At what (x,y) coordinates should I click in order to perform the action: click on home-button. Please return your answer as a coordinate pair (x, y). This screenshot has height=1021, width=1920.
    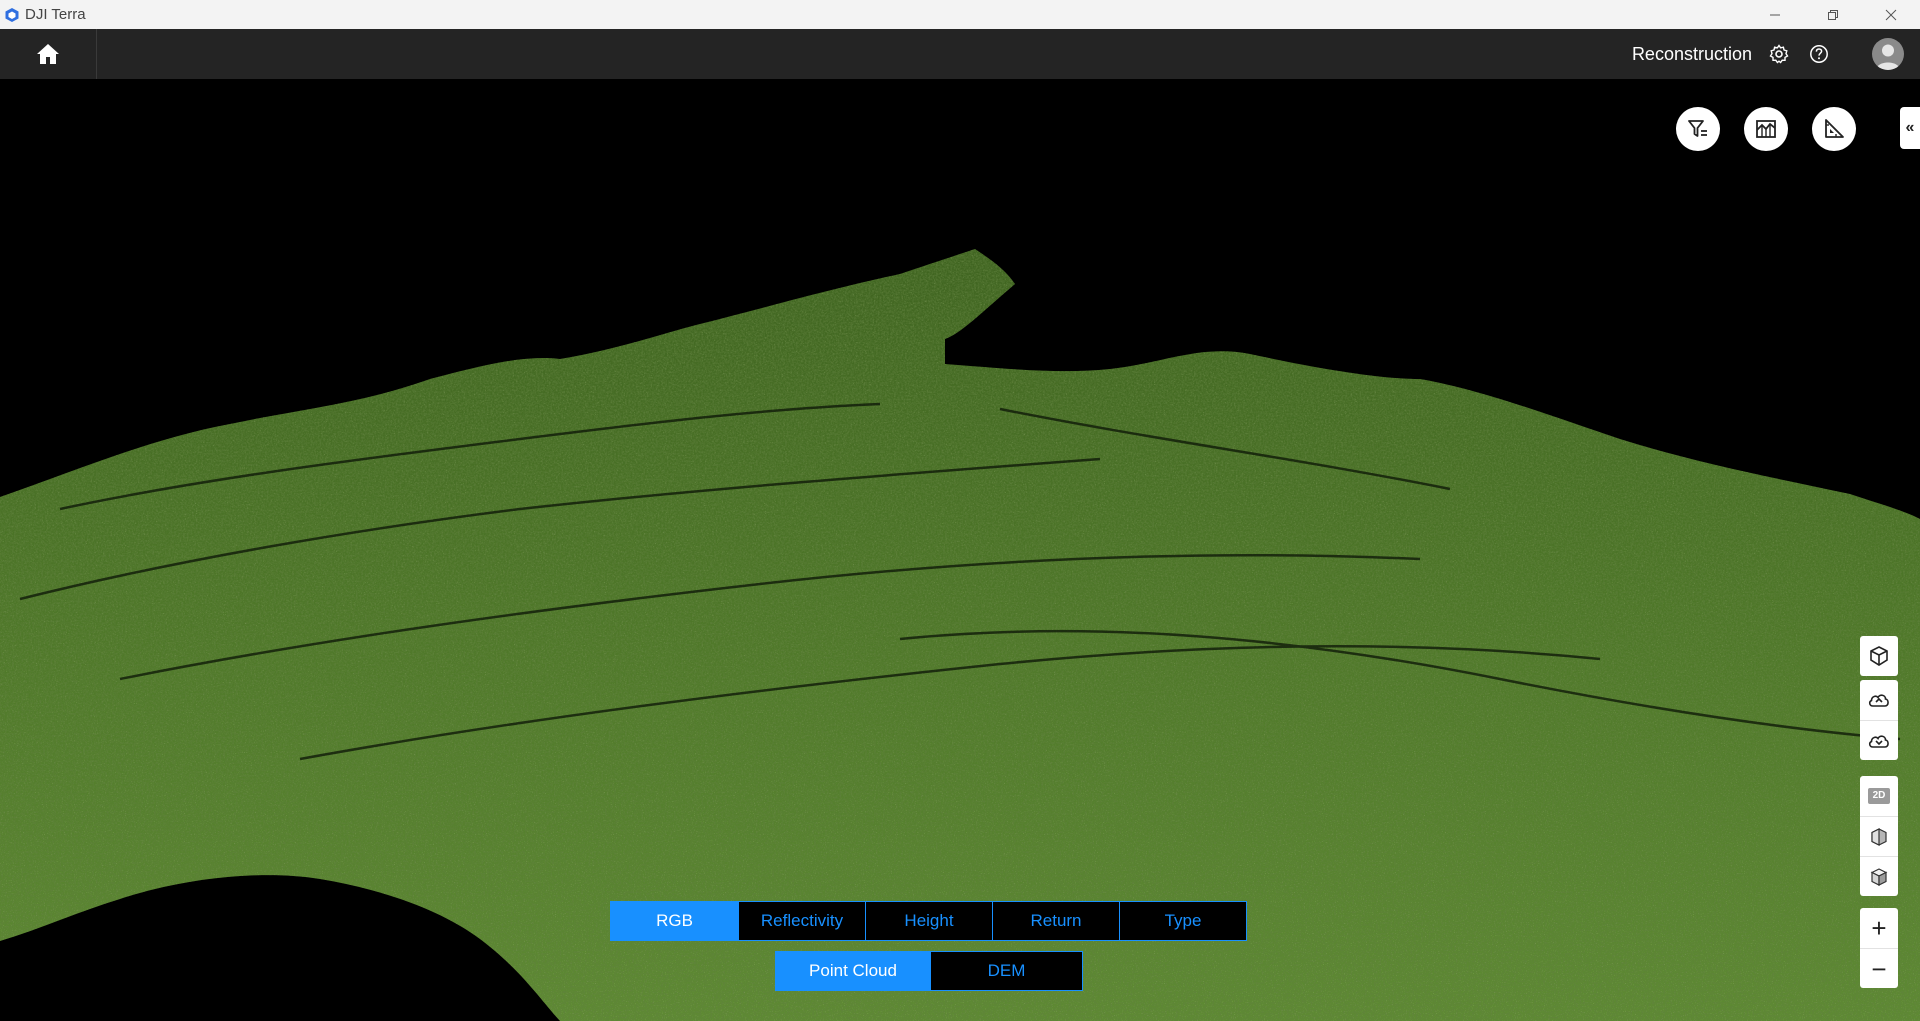
    Looking at the image, I should click on (48, 54).